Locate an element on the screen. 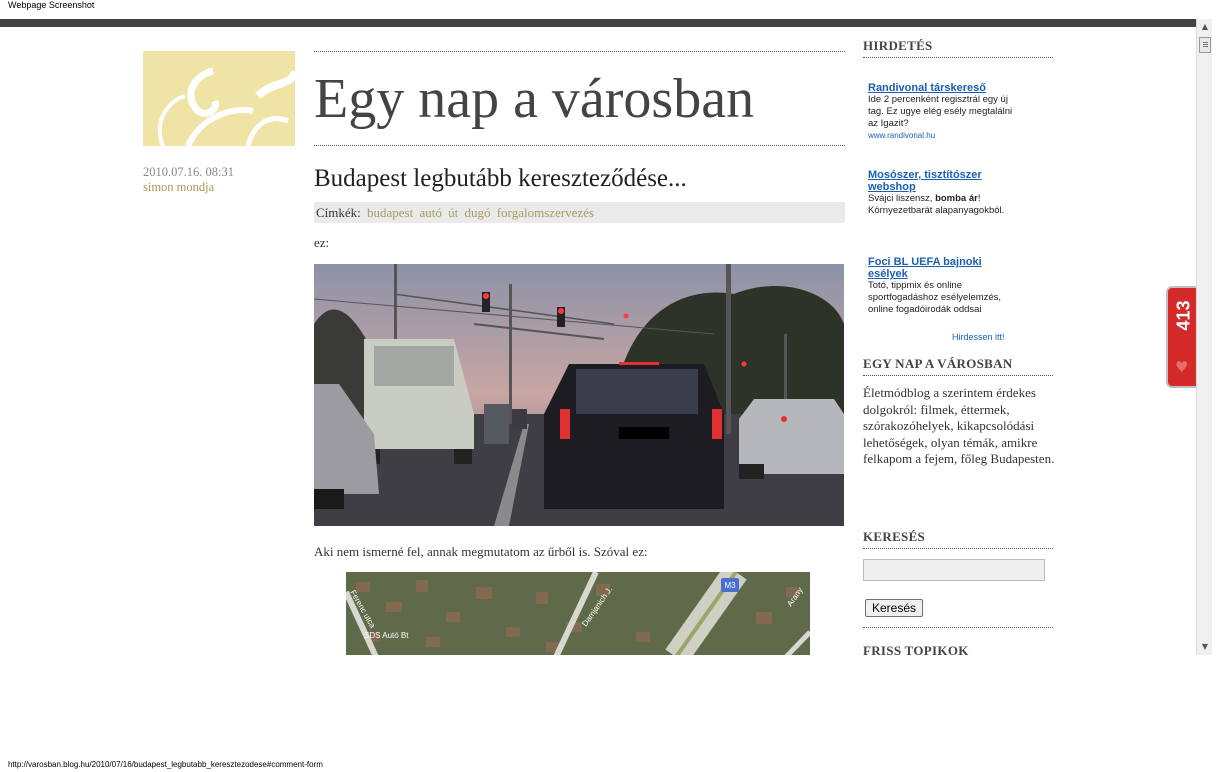 The image size is (1220, 772). traffic-photo is located at coordinates (578, 395).